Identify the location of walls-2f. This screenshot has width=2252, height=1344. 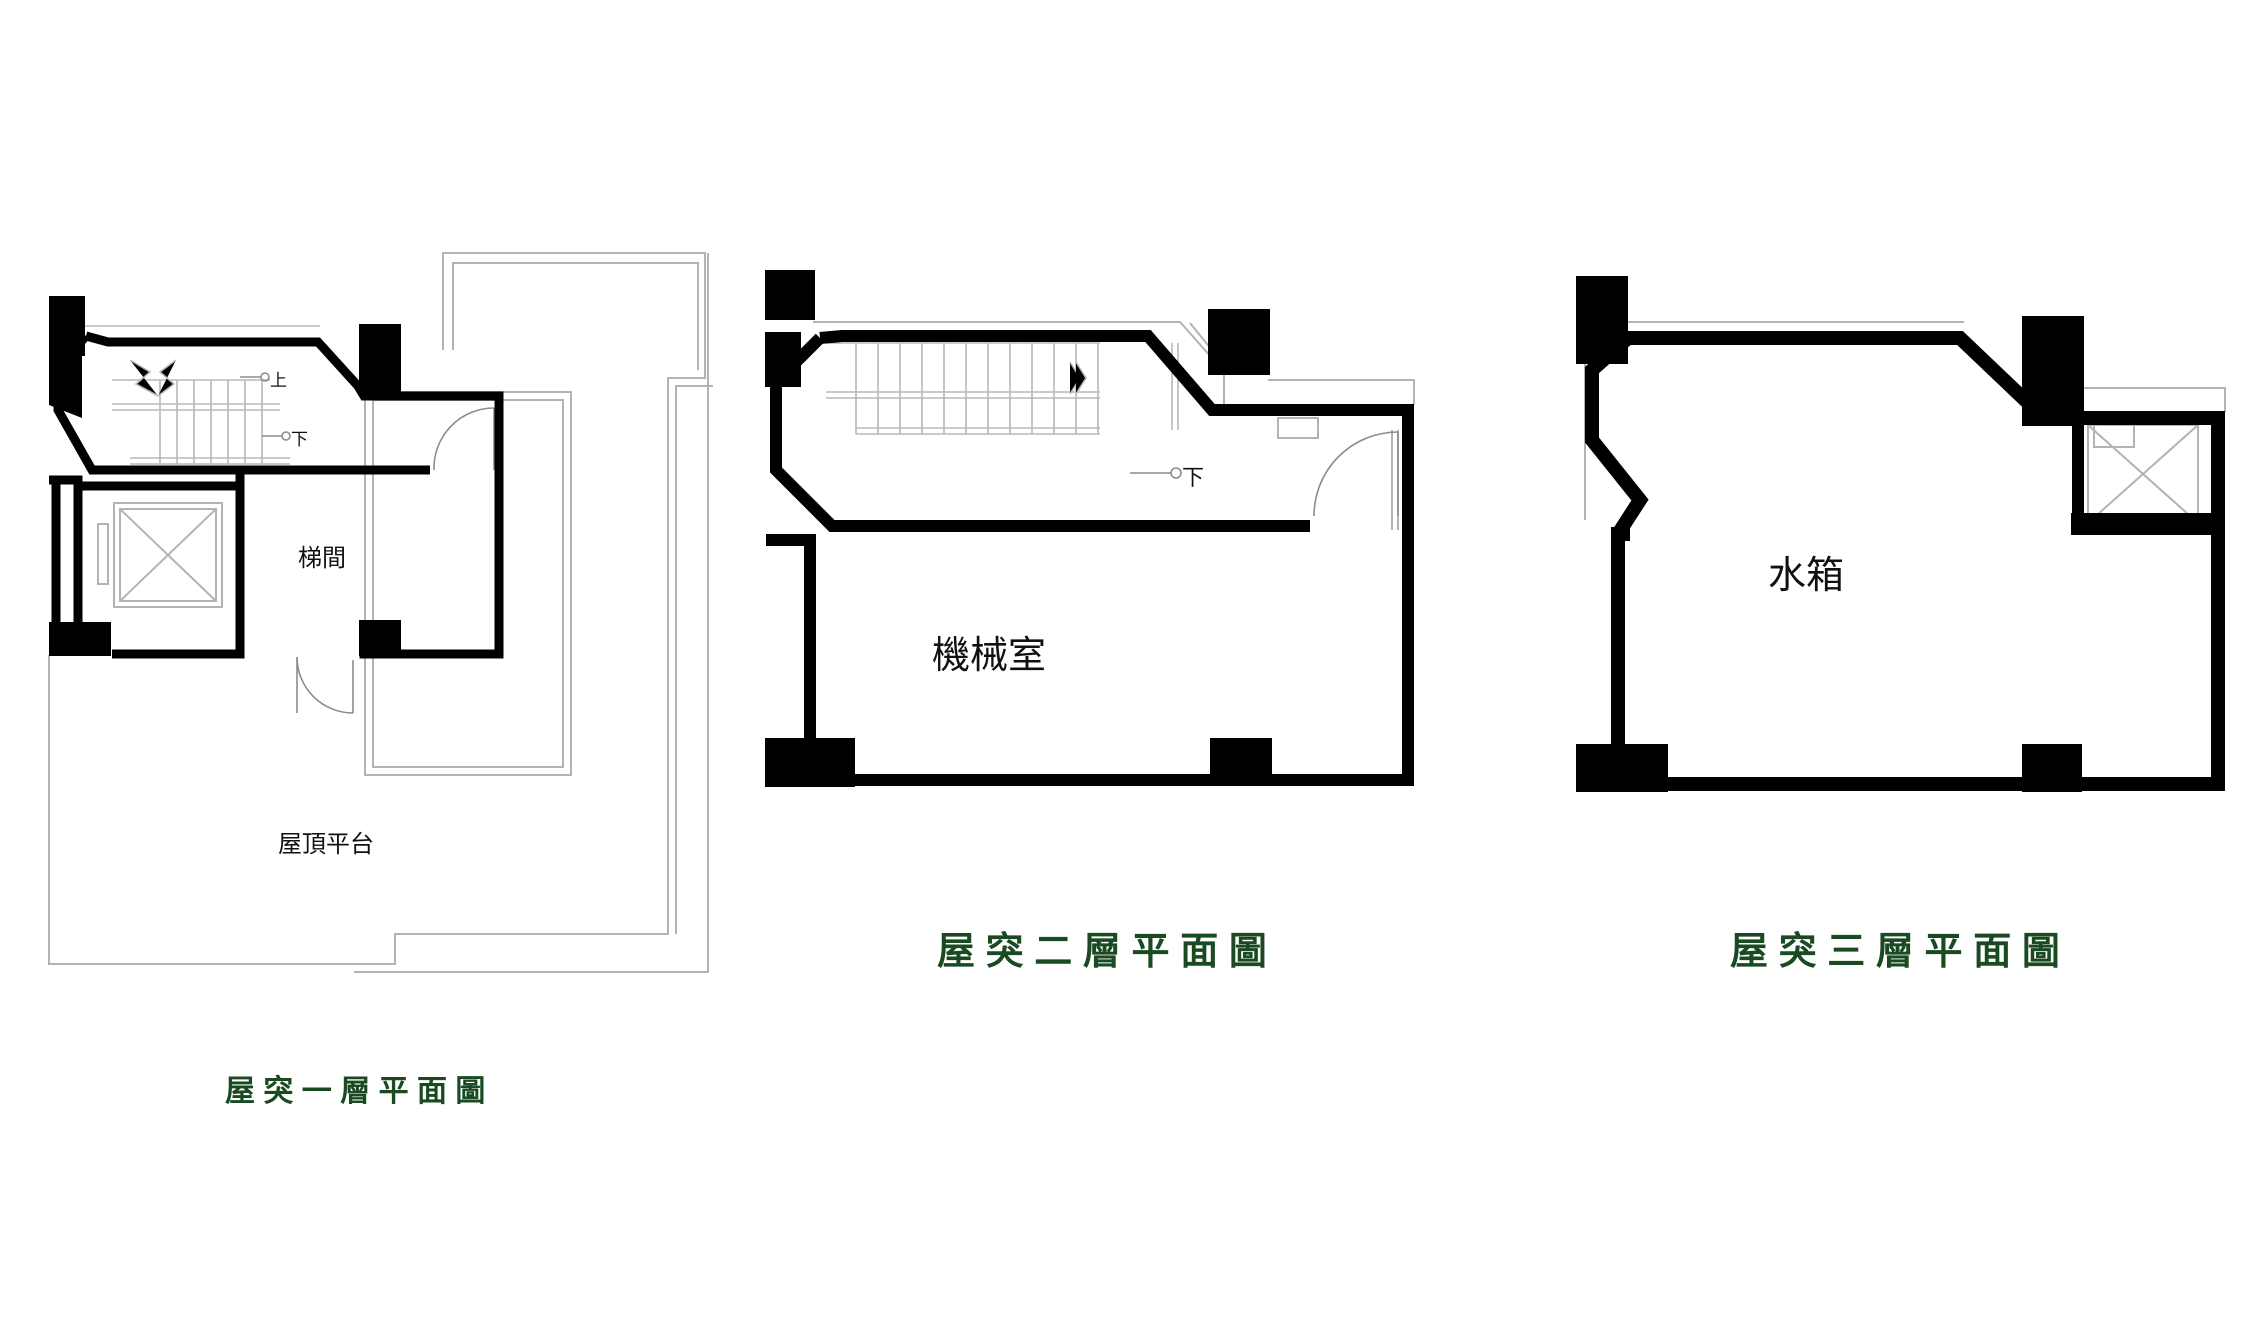
(1089, 528).